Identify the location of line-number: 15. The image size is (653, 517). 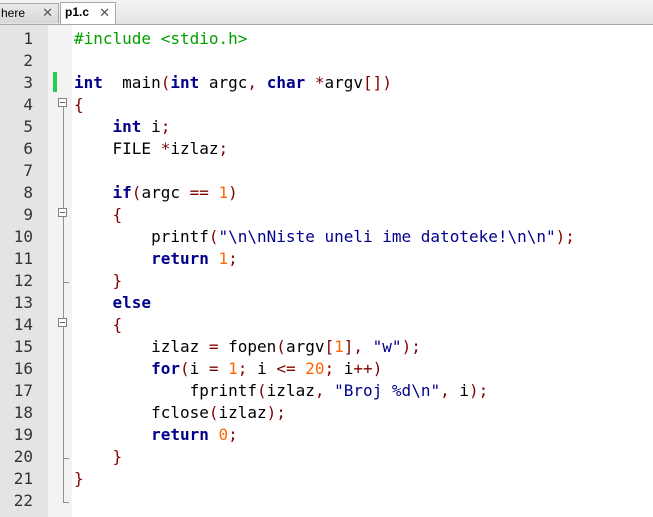
(23, 346).